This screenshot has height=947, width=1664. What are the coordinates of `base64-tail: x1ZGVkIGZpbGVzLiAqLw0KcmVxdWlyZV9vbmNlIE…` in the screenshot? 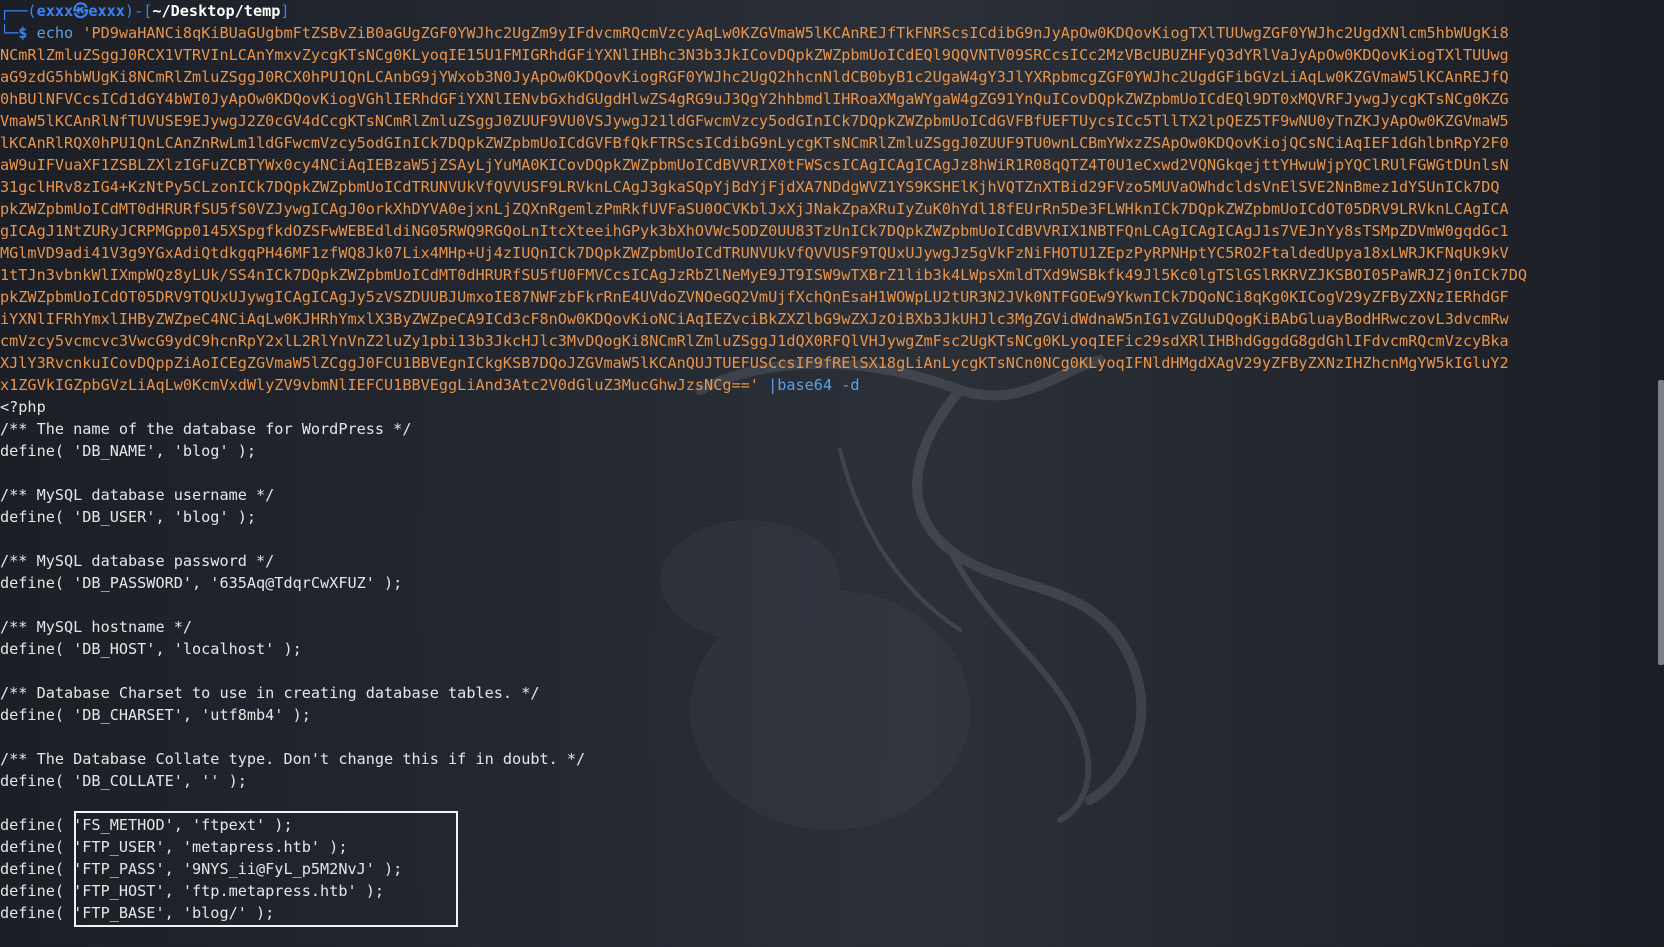 It's located at (430, 385).